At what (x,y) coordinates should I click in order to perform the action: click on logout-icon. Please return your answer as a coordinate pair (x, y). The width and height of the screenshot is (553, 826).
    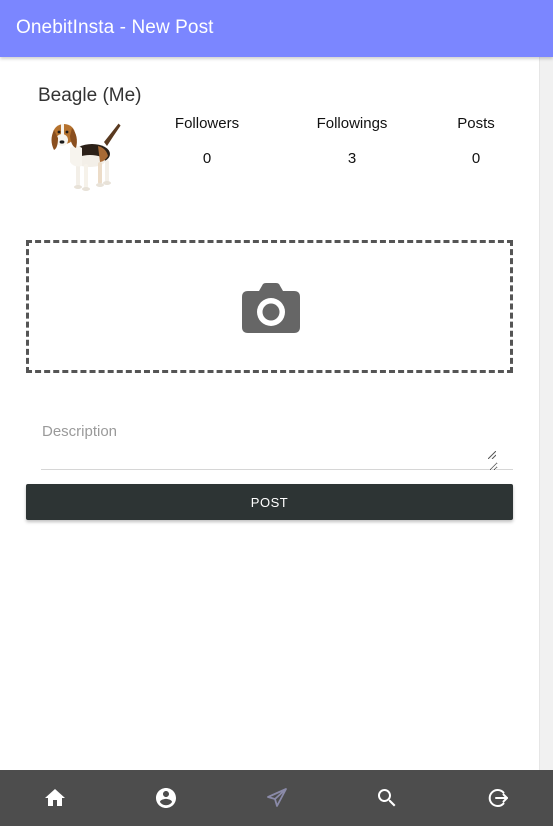
    Looking at the image, I should click on (498, 798).